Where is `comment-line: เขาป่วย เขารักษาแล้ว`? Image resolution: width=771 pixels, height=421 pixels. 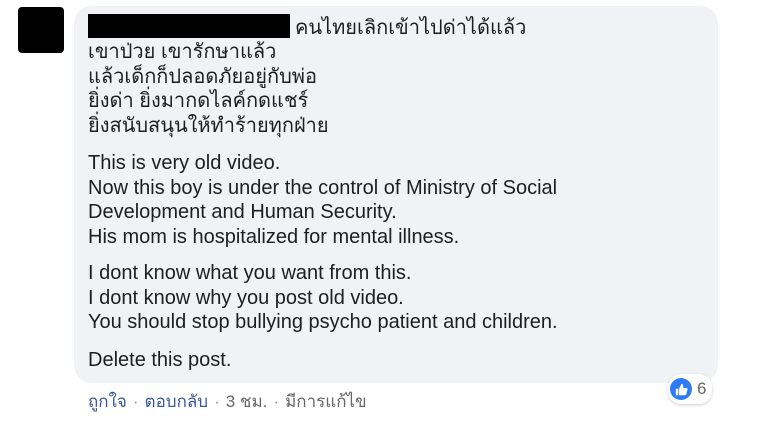 comment-line: เขาป่วย เขารักษาแล้ว is located at coordinates (182, 52).